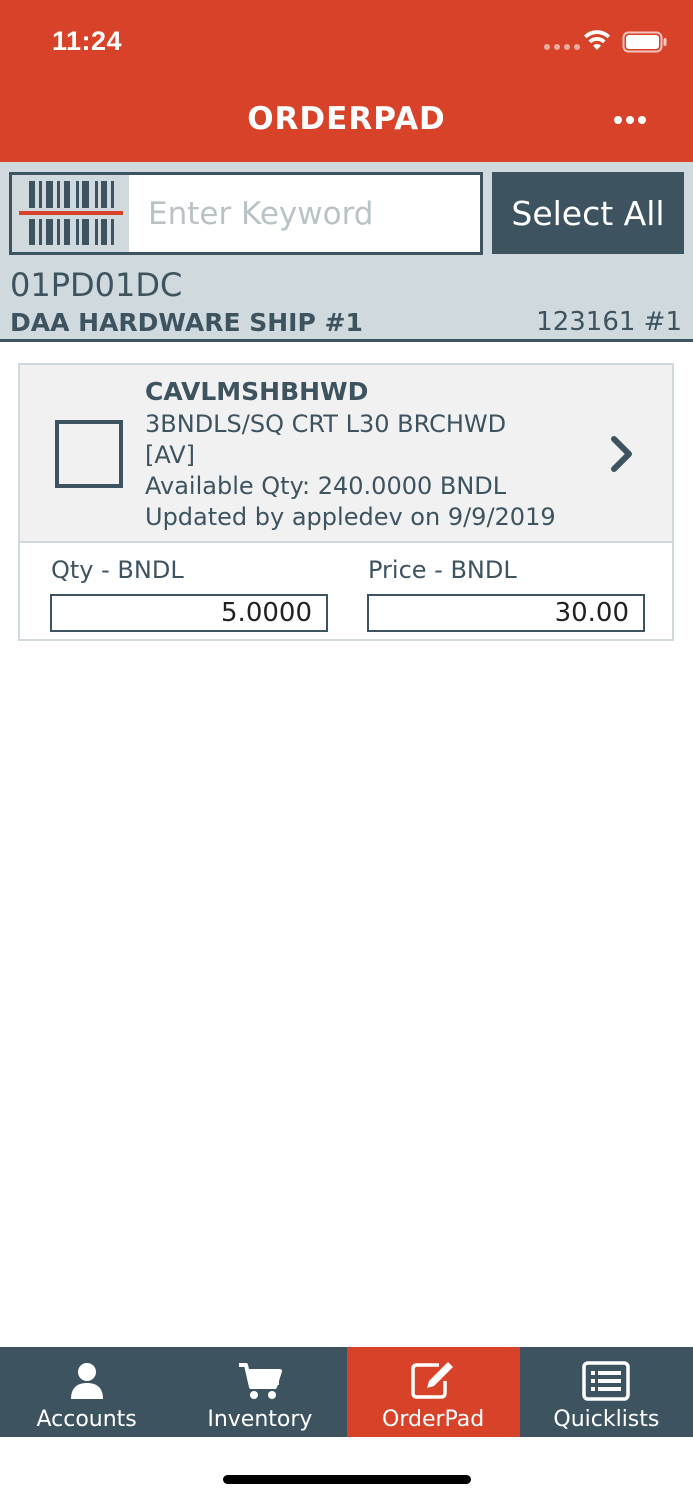 The width and height of the screenshot is (693, 1500). I want to click on barcode-scan-icon, so click(71, 213).